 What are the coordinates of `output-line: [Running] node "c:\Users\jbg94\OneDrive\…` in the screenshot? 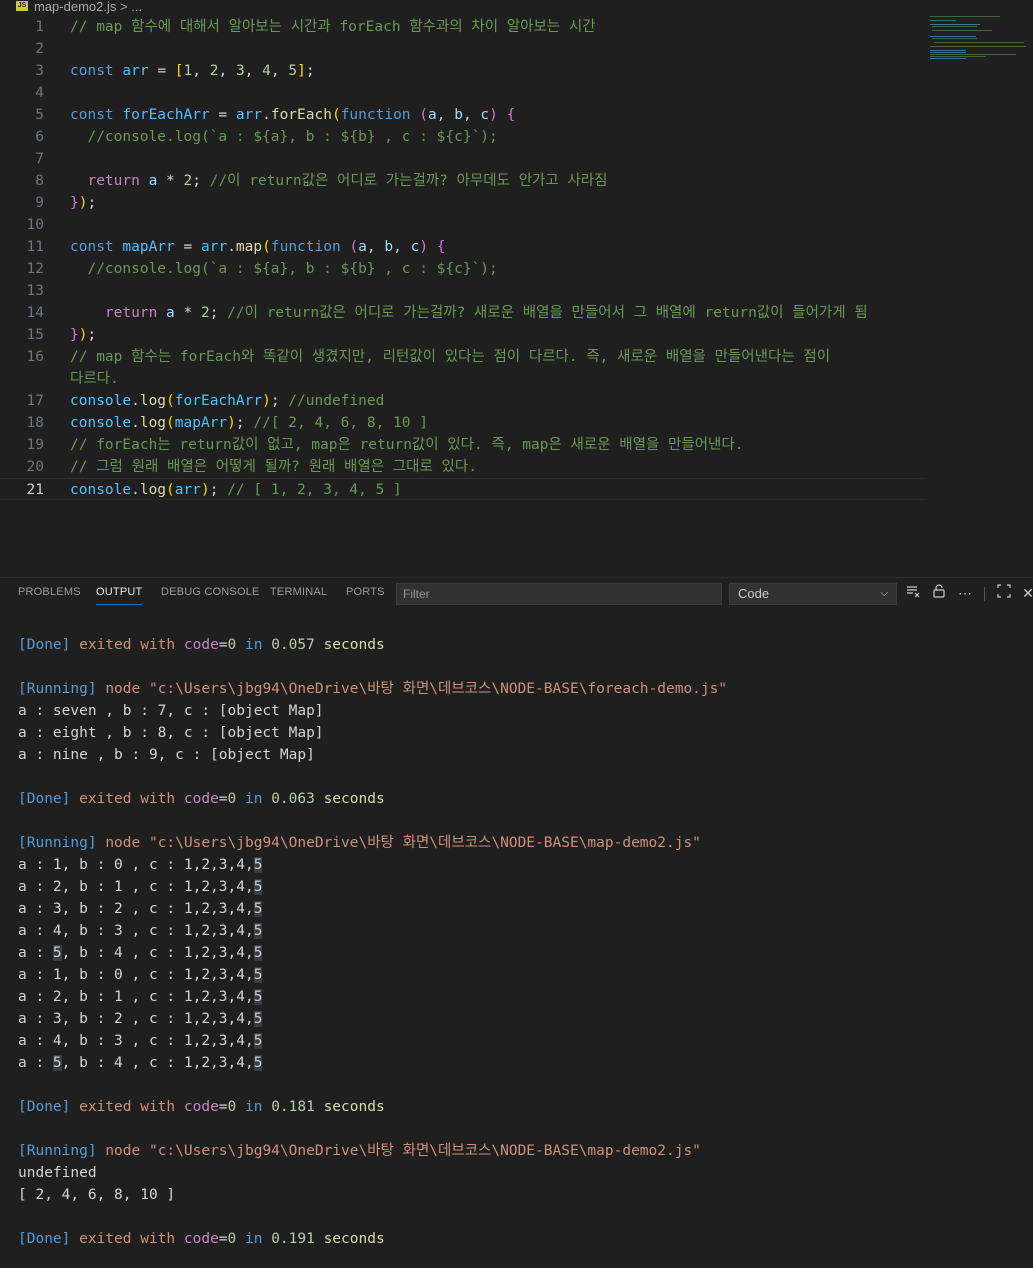 It's located at (359, 843).